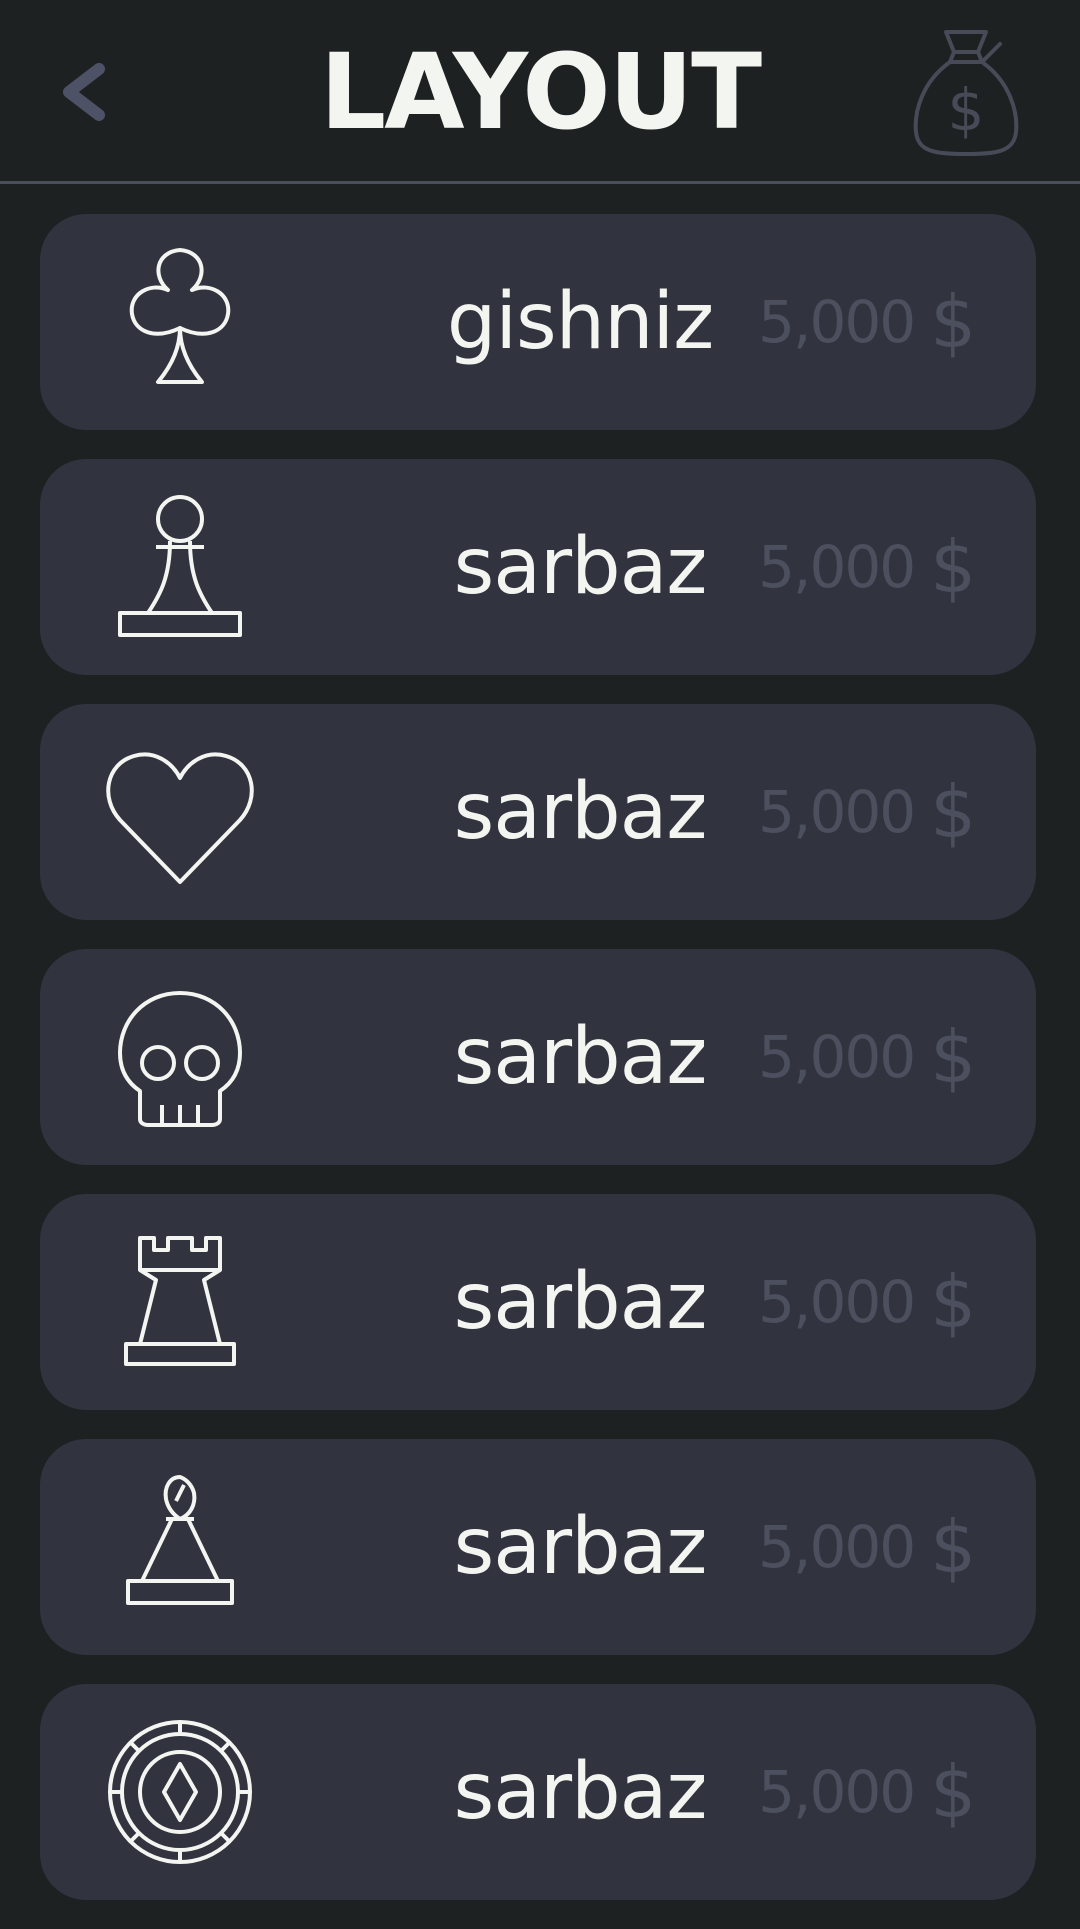 The height and width of the screenshot is (1929, 1080). I want to click on rook-icon, so click(180, 1302).